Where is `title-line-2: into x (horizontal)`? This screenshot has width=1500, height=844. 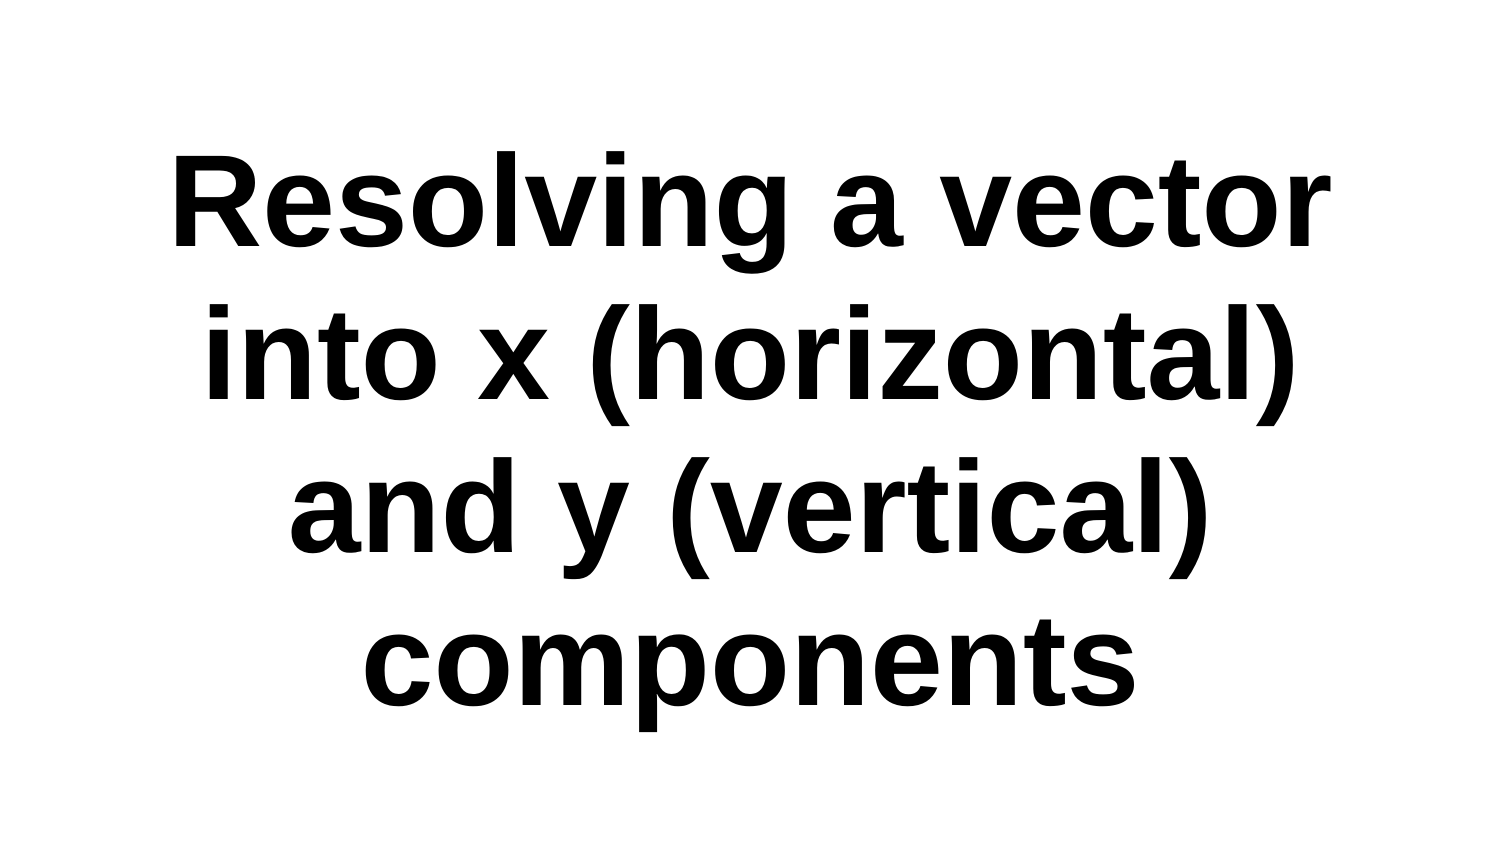
title-line-2: into x (horizontal) is located at coordinates (750, 353).